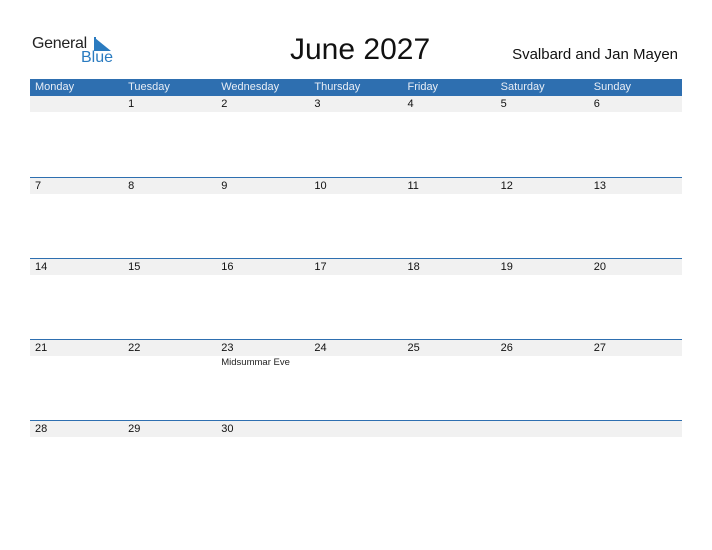 This screenshot has height=550, width=712. Describe the element at coordinates (131, 186) in the screenshot. I see `day-number: 8` at that location.